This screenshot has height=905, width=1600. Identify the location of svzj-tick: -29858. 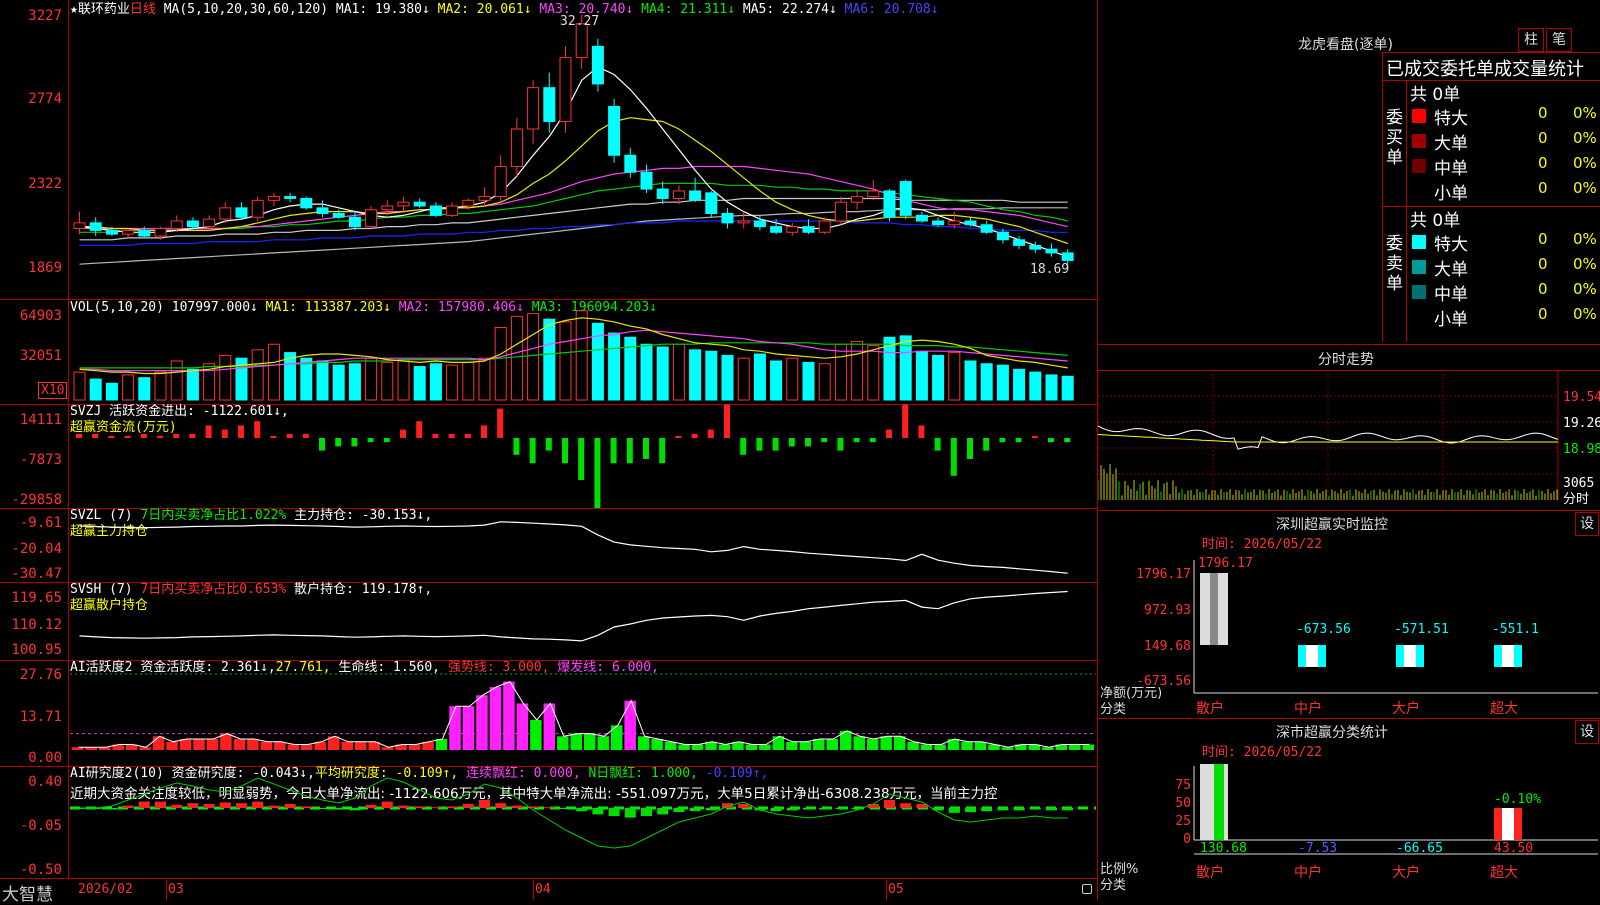
(36, 500).